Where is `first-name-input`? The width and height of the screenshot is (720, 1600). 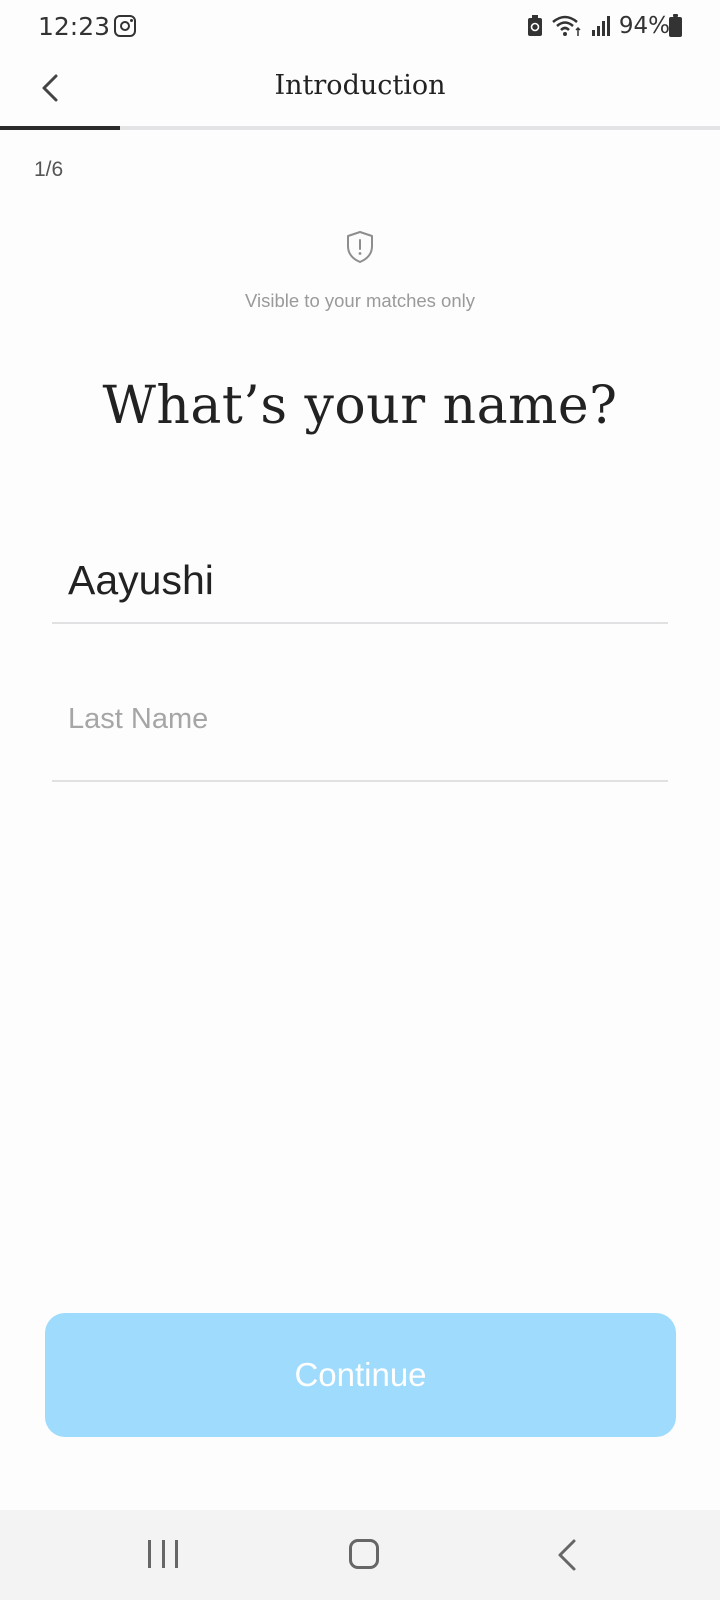 first-name-input is located at coordinates (358, 580).